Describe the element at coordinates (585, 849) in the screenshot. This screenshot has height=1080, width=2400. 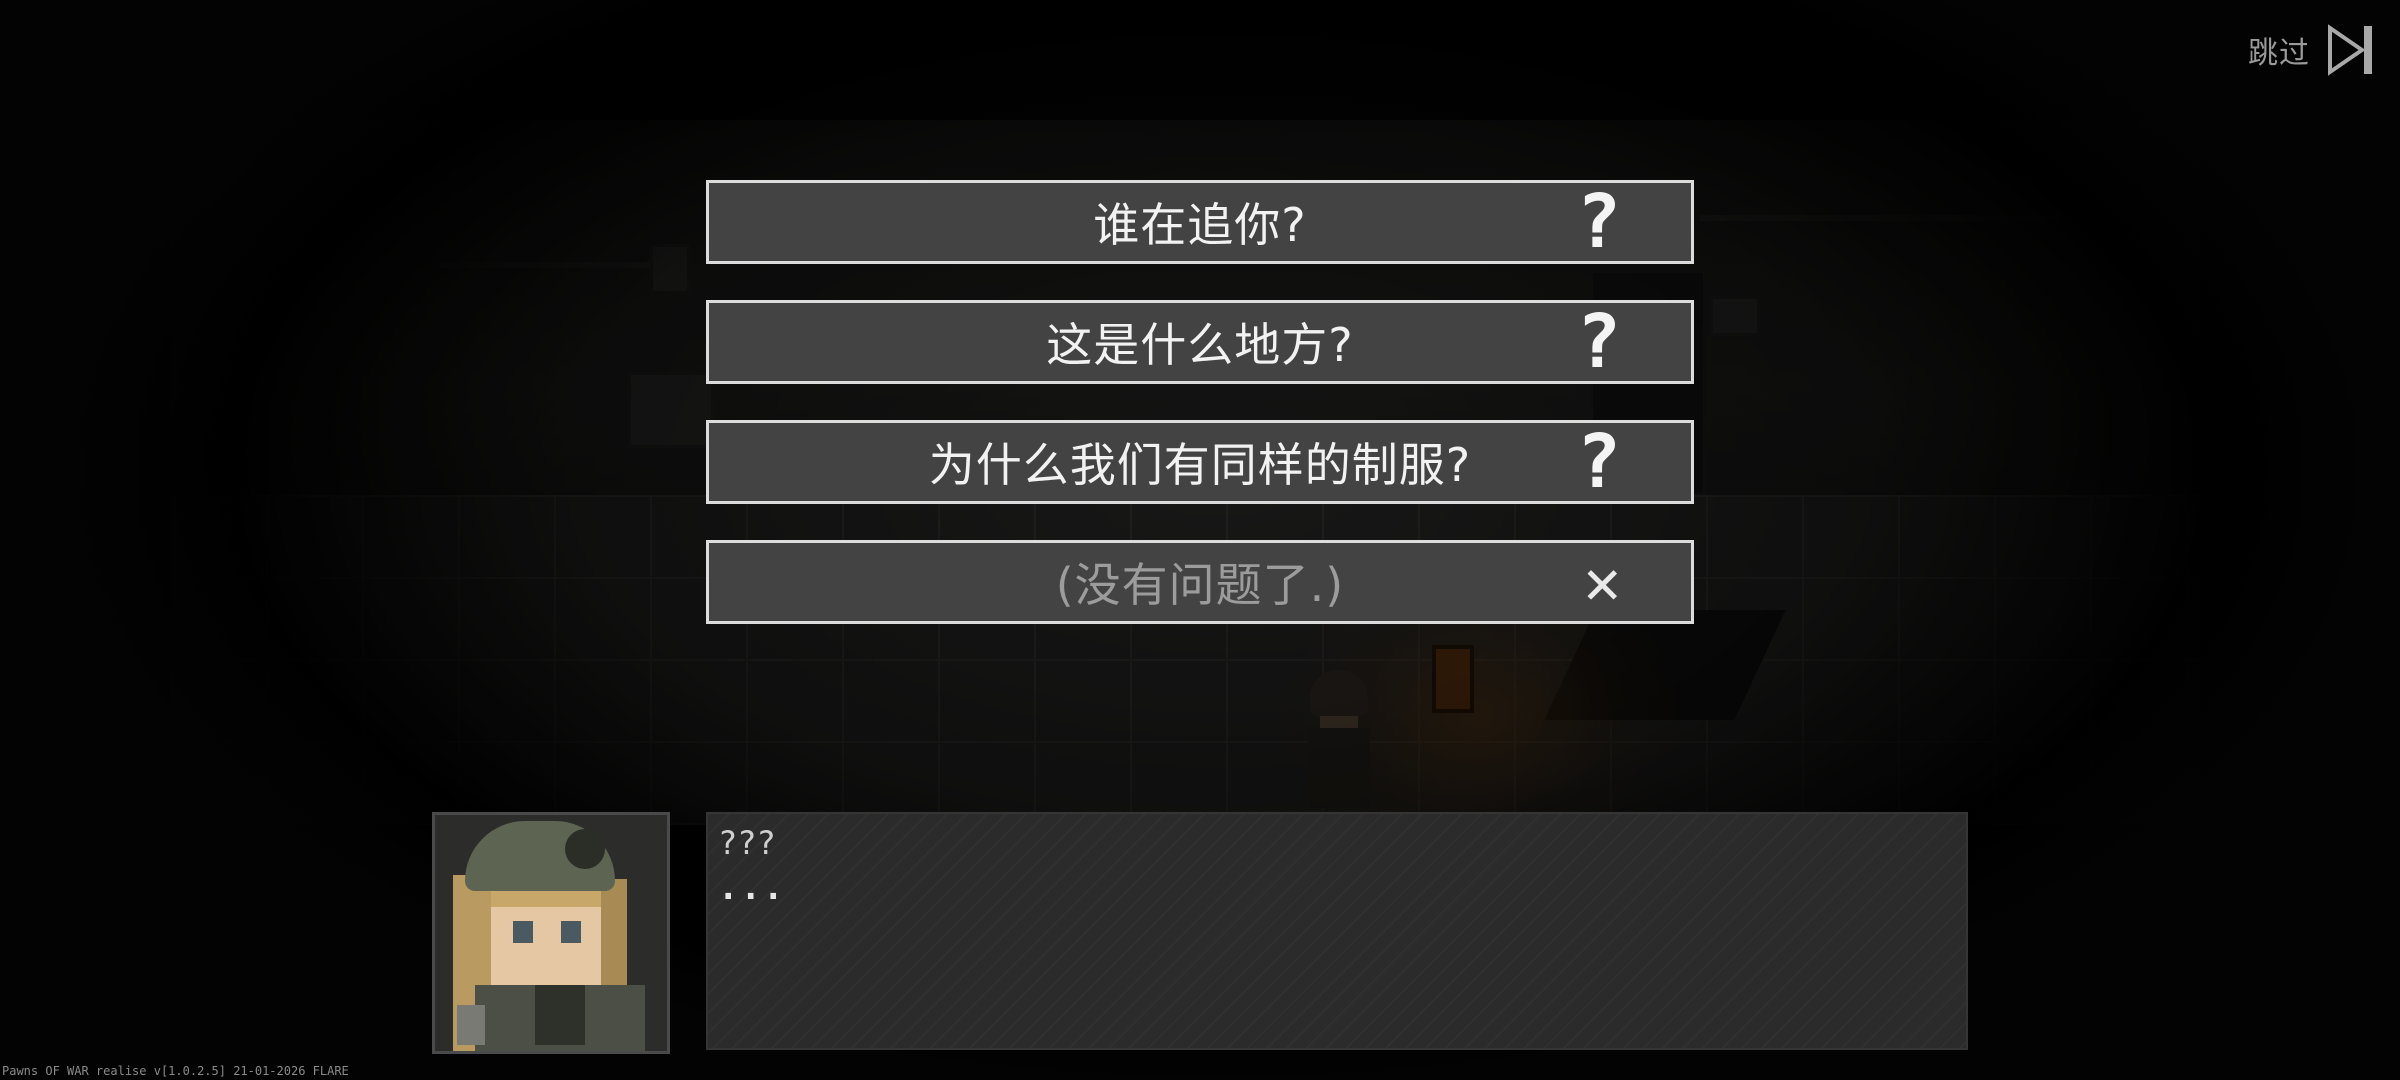
I see `portrait-goggle` at that location.